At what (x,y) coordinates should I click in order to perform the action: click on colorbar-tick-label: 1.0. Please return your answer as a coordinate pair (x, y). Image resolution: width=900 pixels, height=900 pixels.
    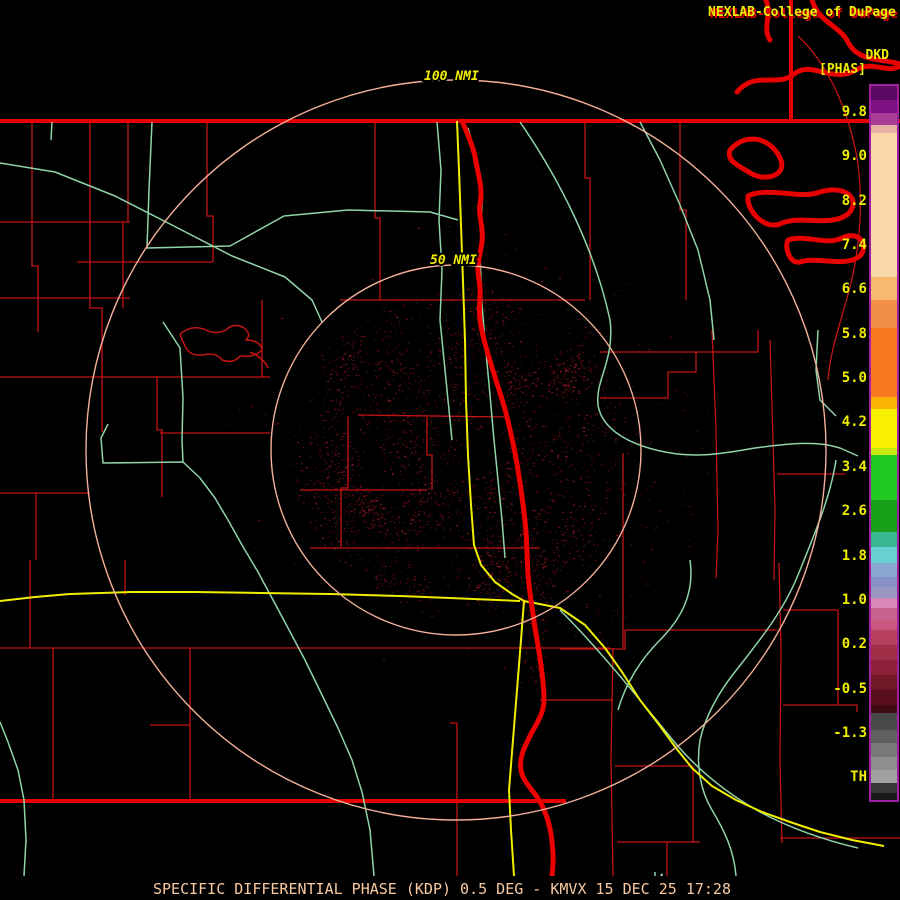
    Looking at the image, I should click on (854, 599).